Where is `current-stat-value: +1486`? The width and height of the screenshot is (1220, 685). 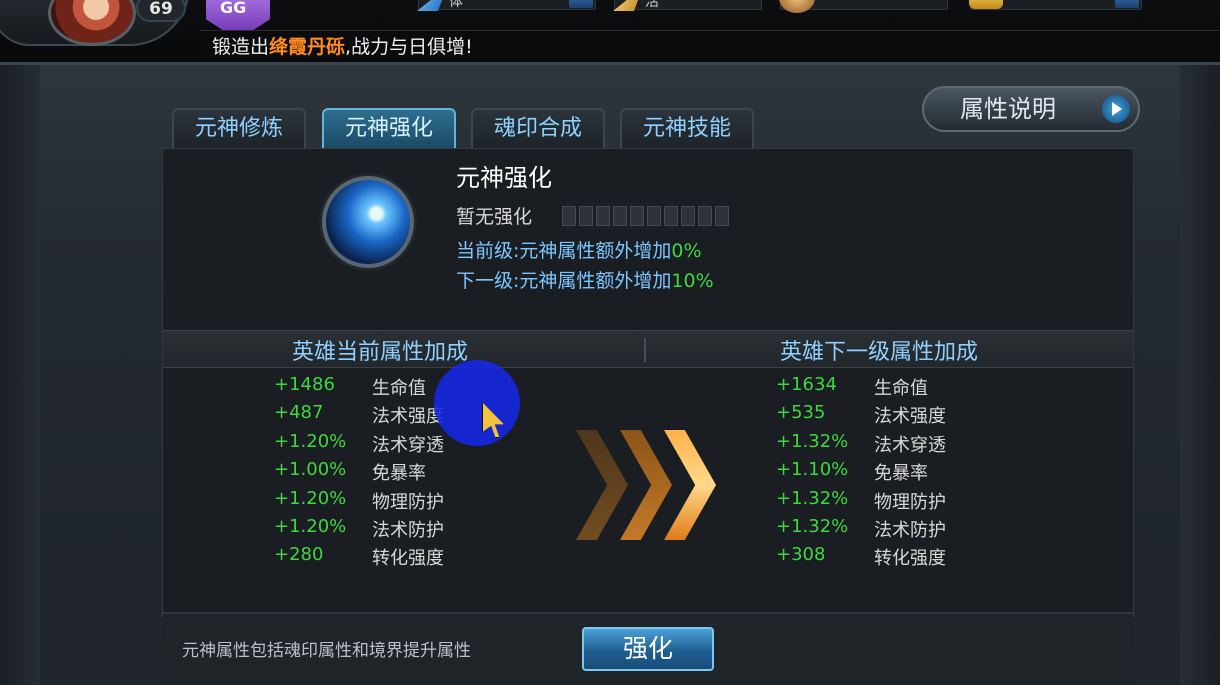
current-stat-value: +1486 is located at coordinates (304, 384).